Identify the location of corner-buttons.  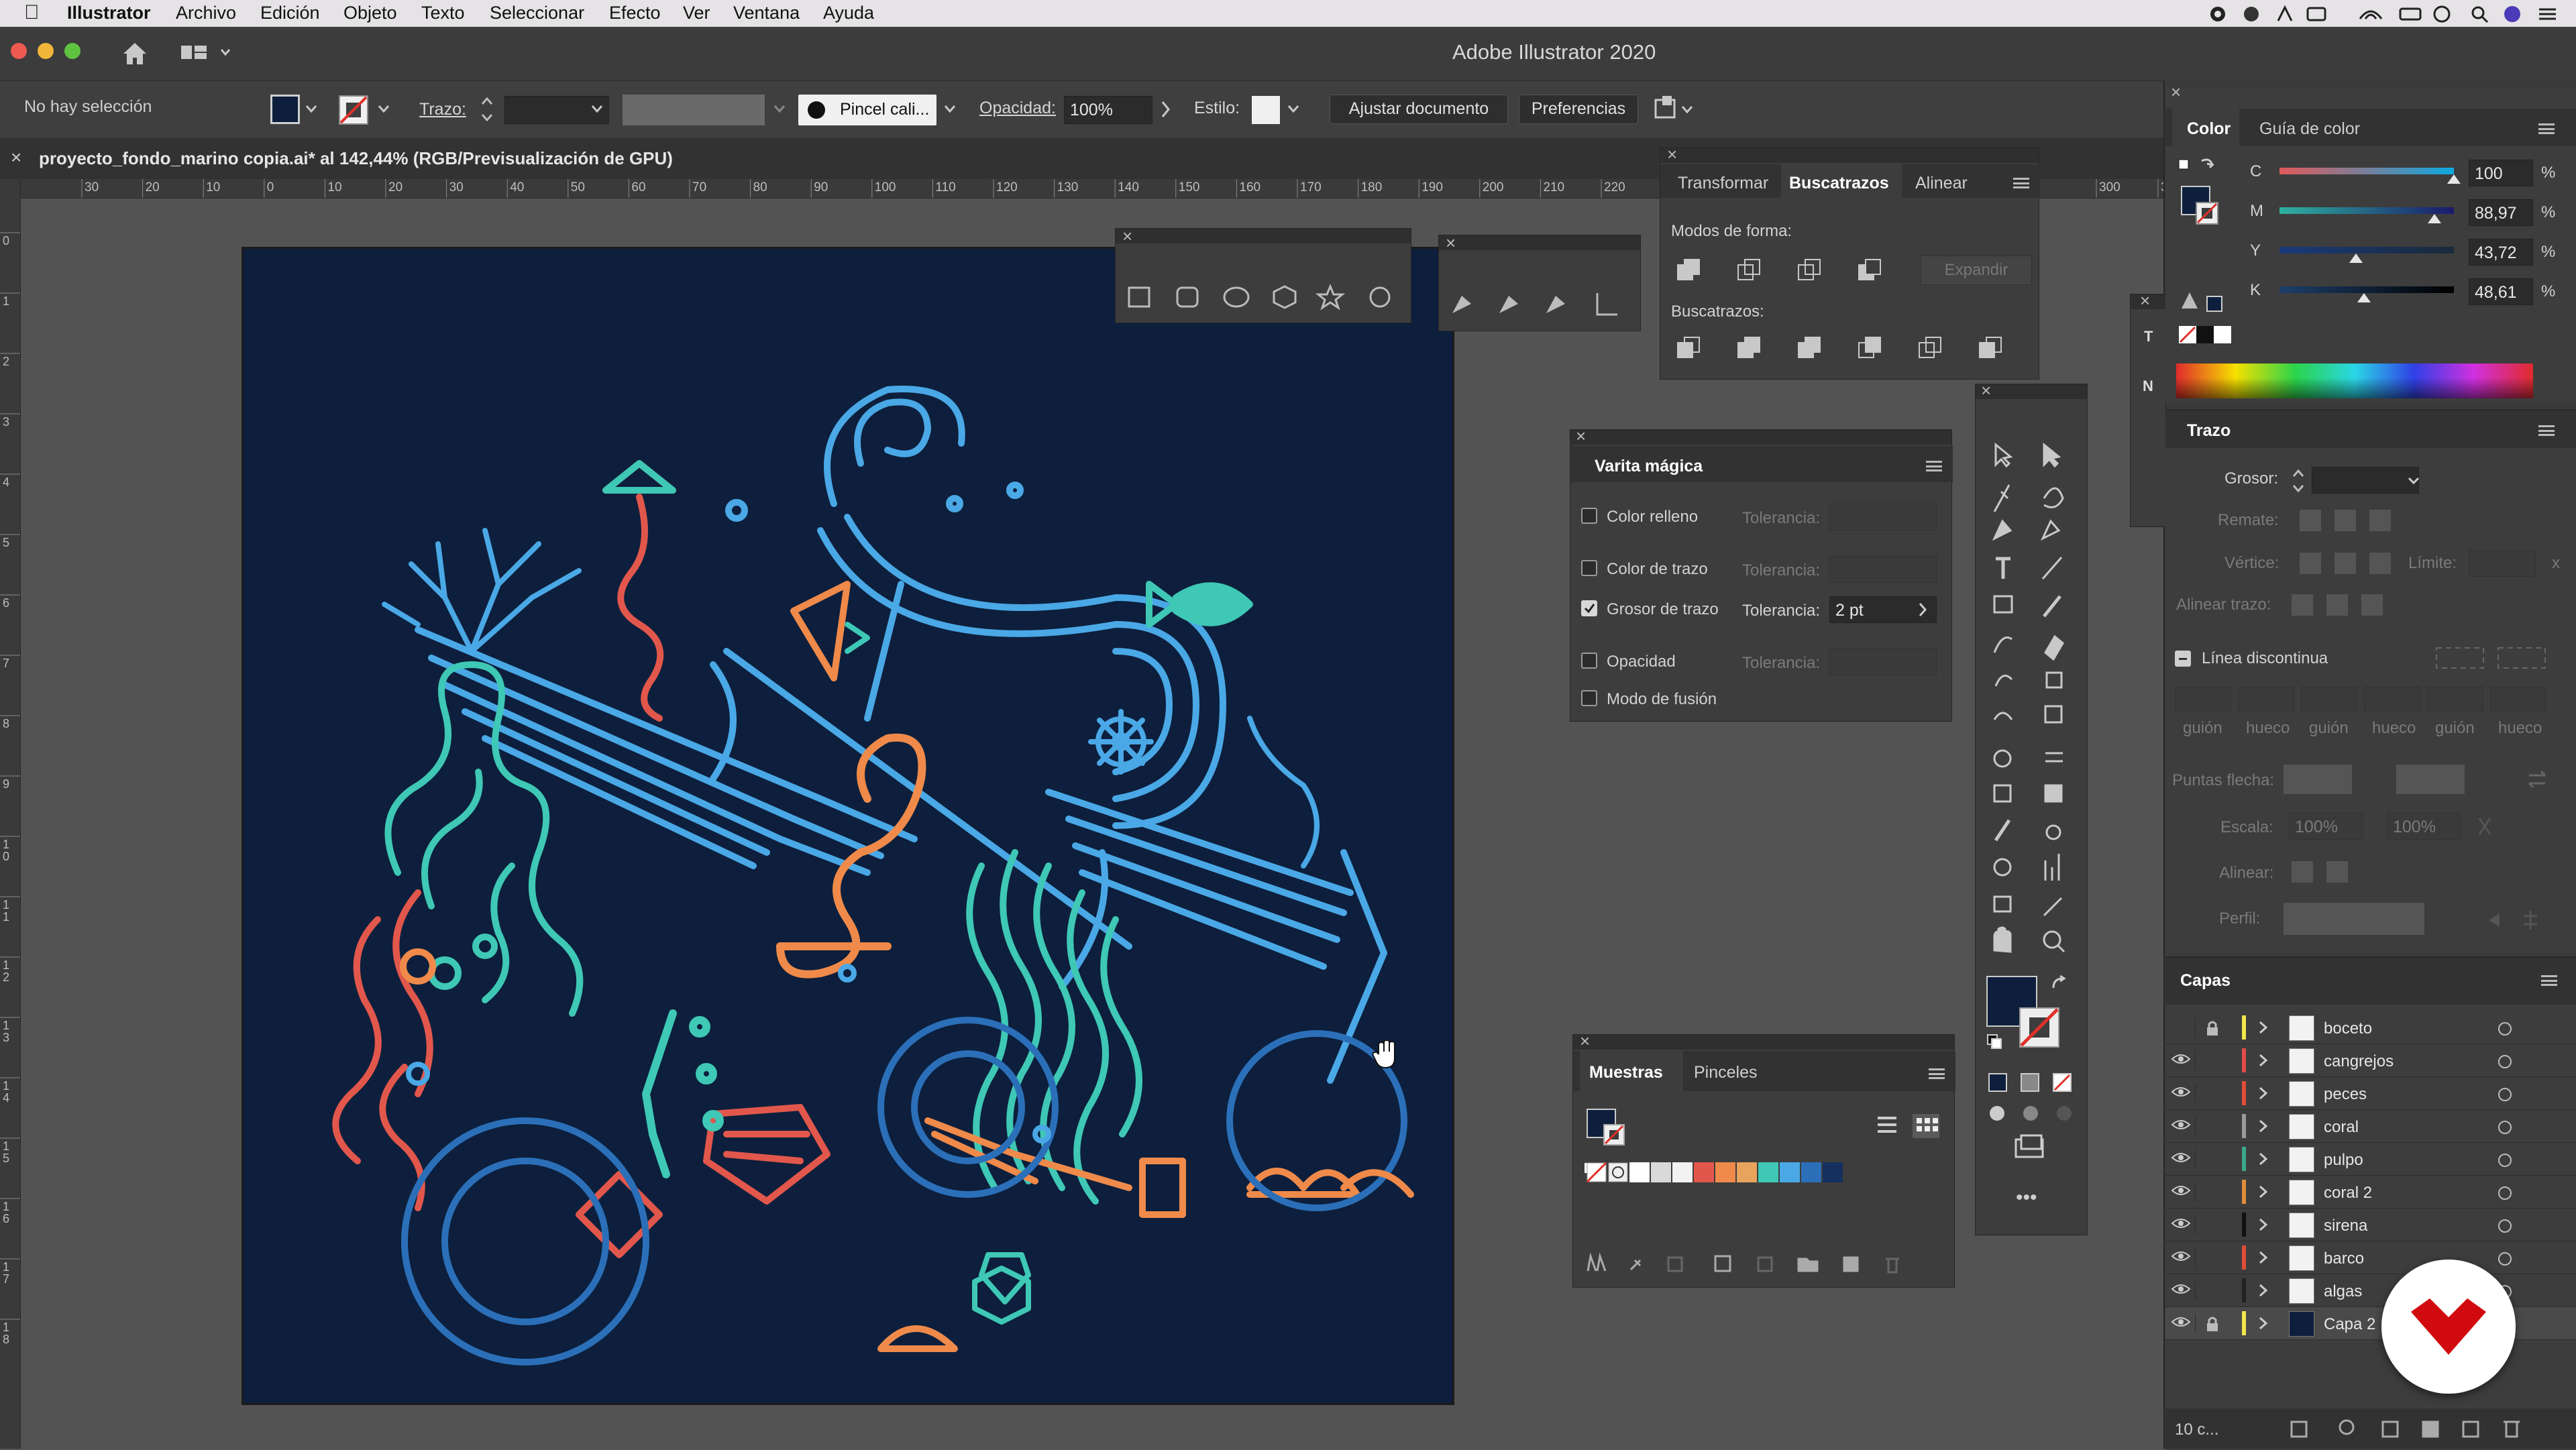
(2347, 563).